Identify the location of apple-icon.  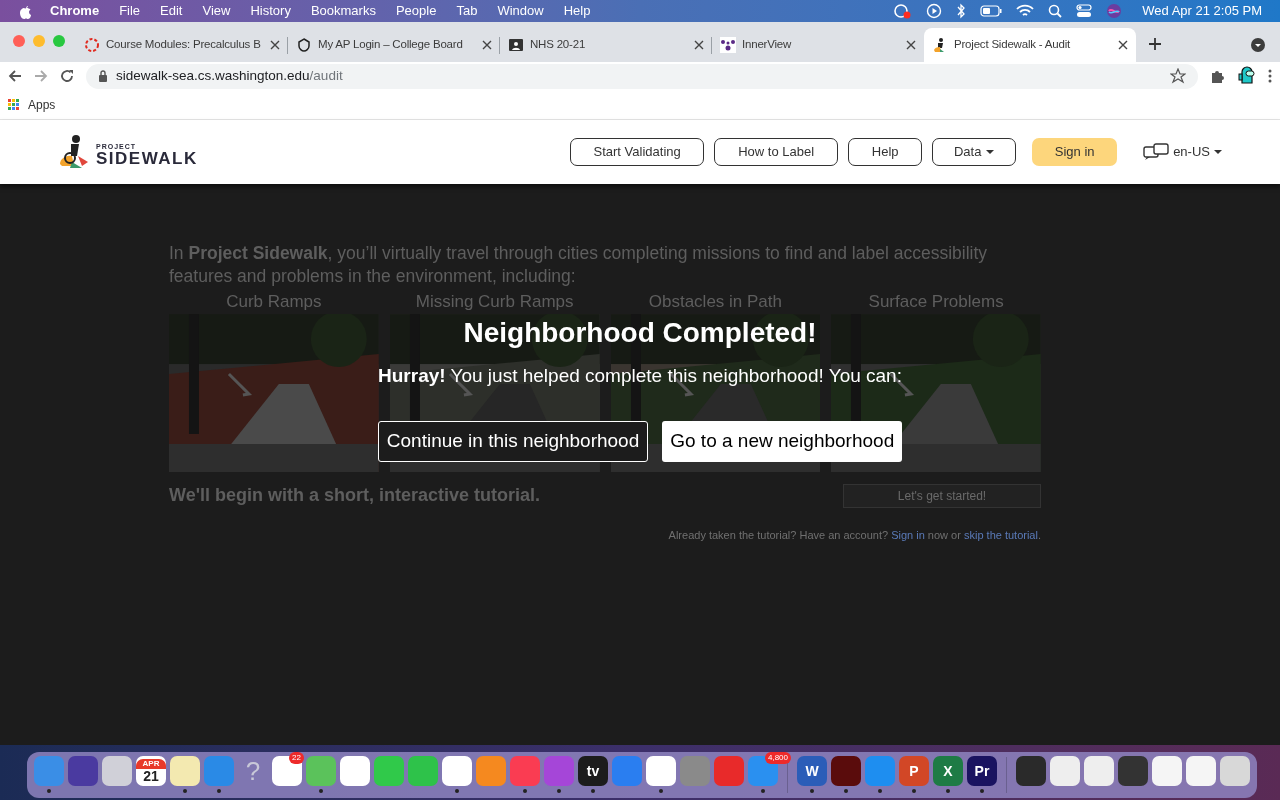
(25, 11).